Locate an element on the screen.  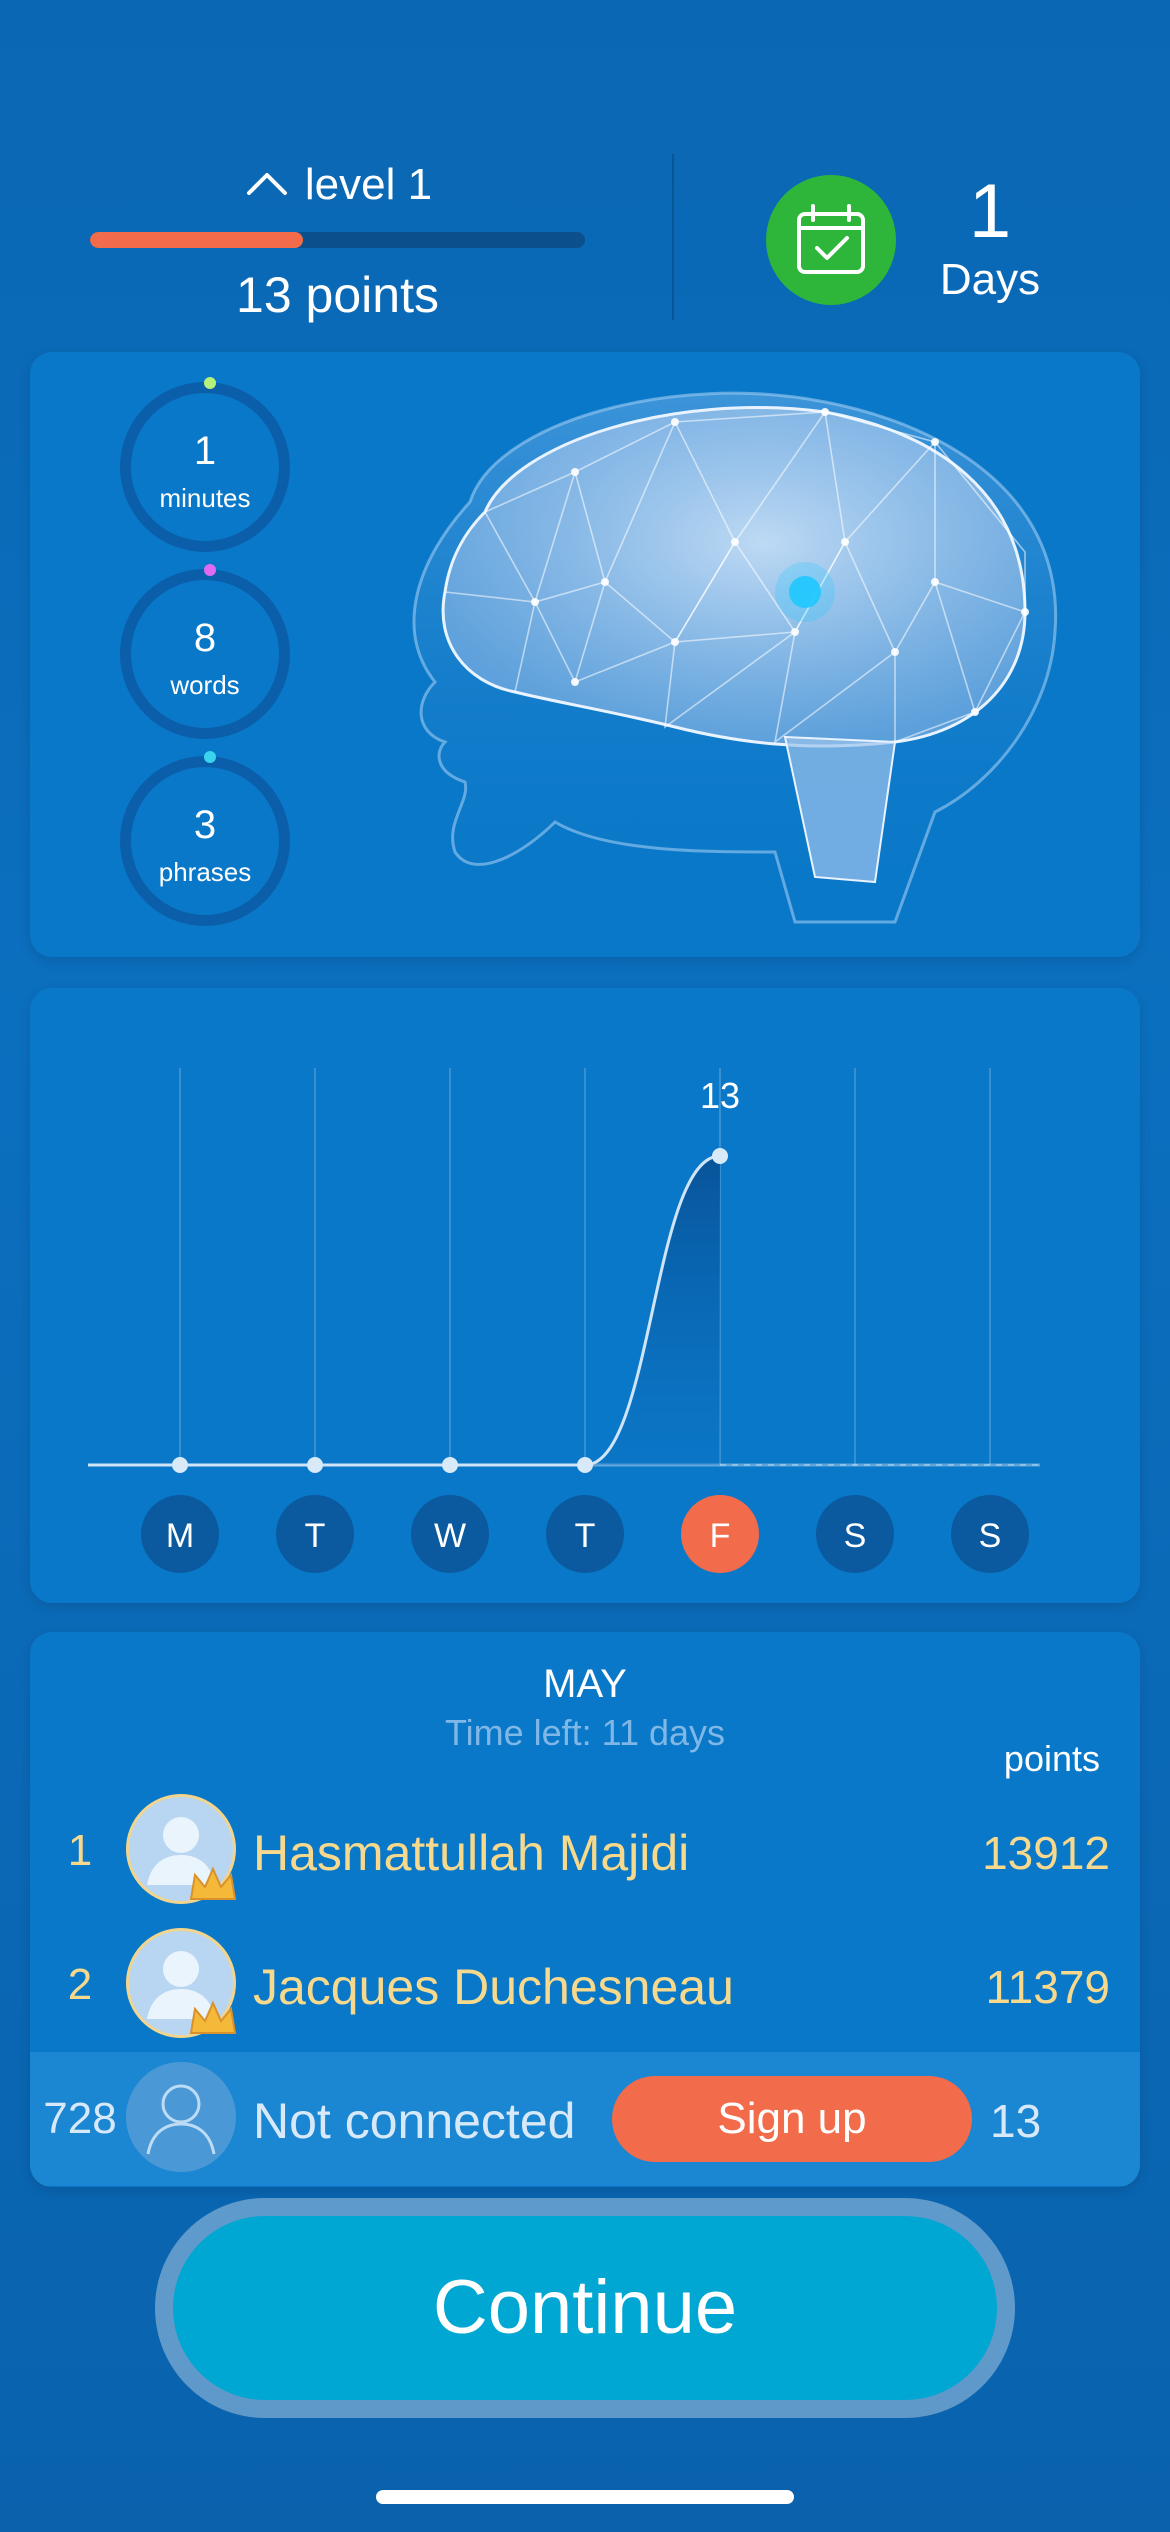
leaderboard-row: 1 Hasmattullah Majidi 13912 is located at coordinates (585, 1851).